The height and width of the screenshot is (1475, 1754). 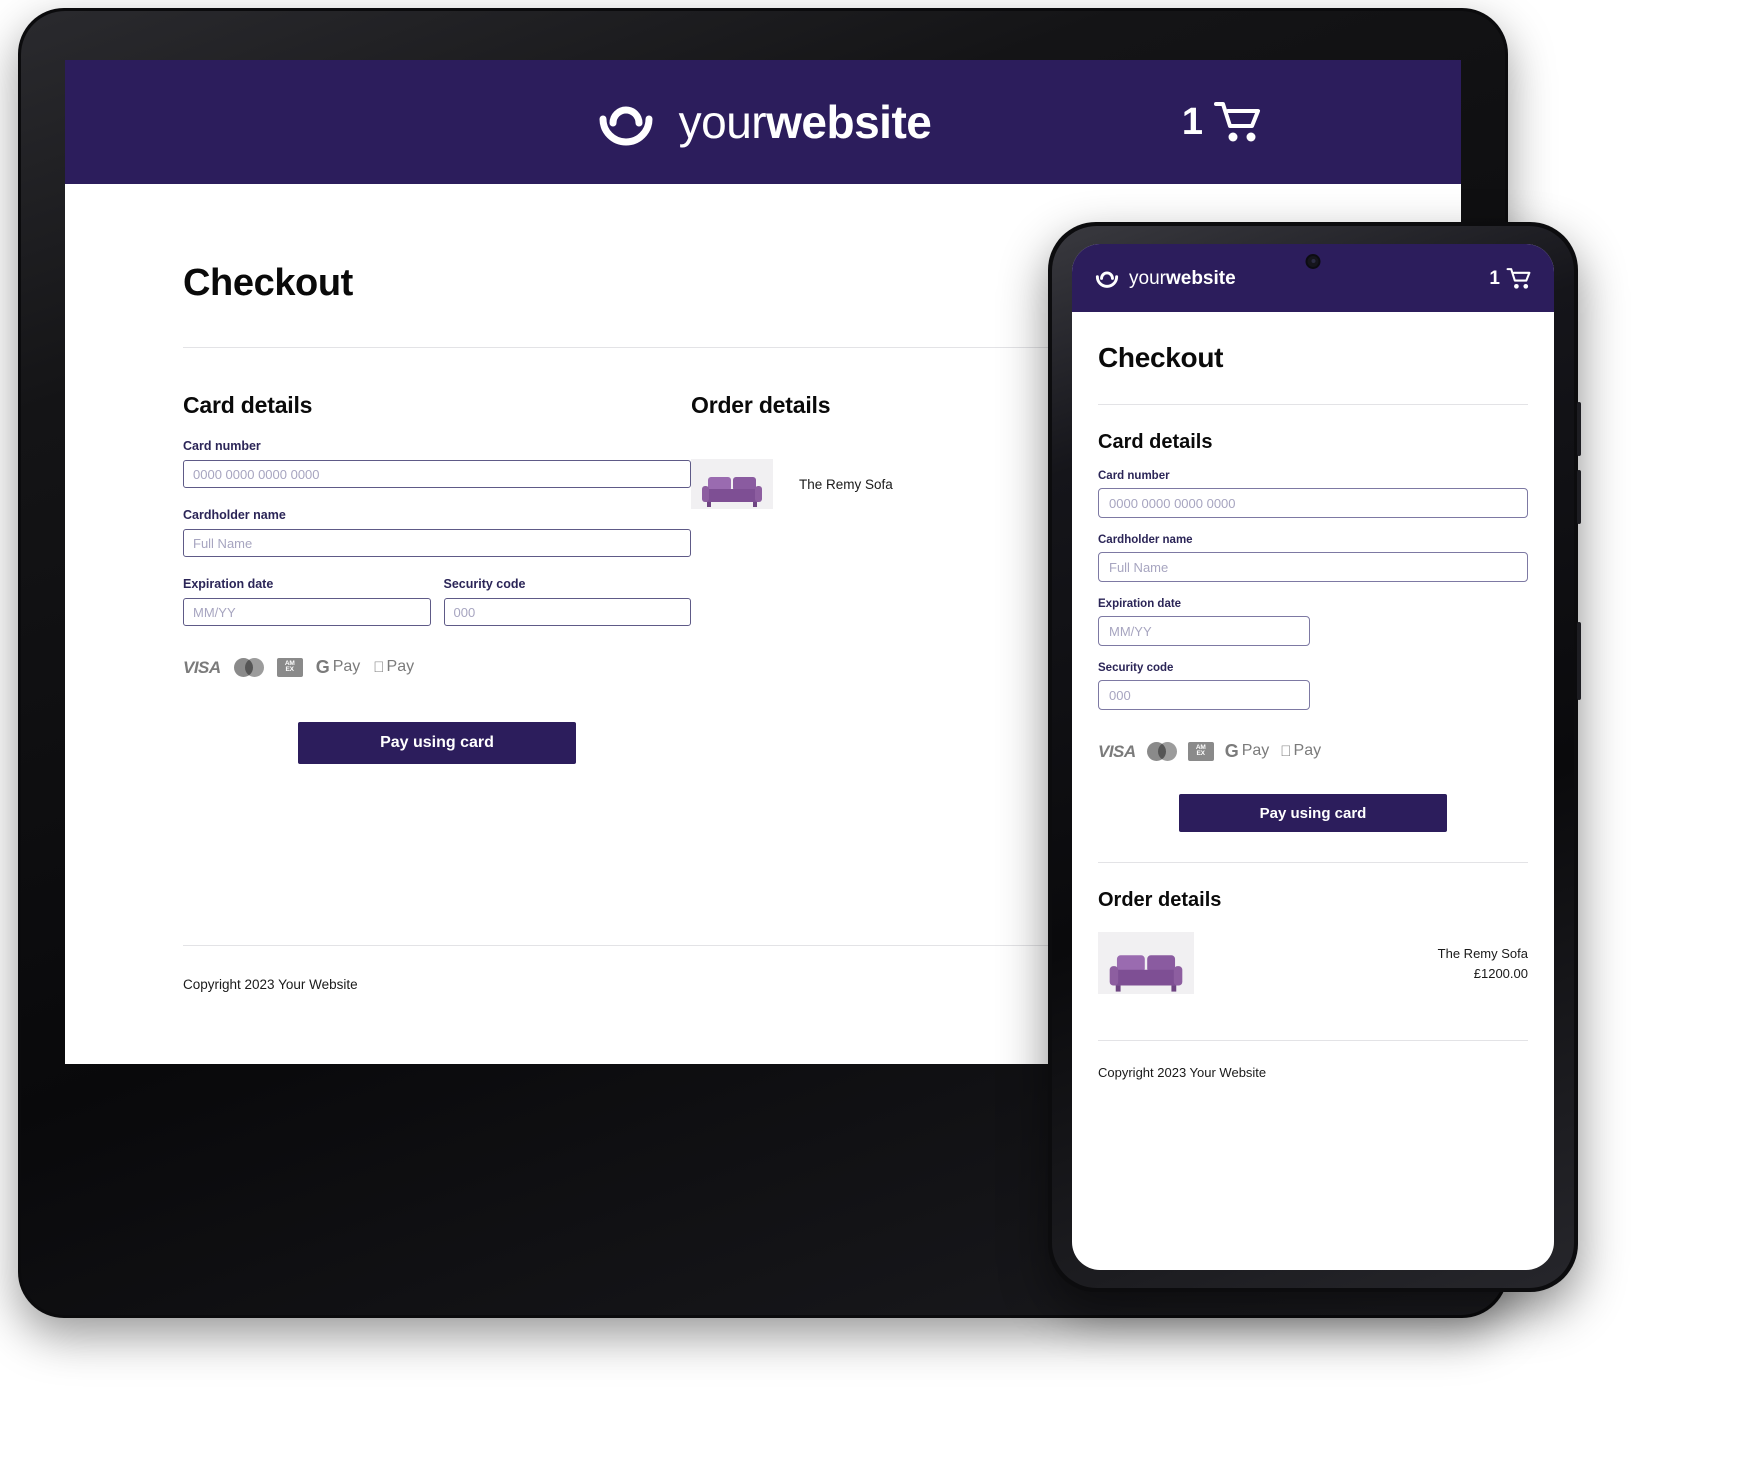 I want to click on expiry-security-row: Expiration date Security code, so click(x=437, y=601).